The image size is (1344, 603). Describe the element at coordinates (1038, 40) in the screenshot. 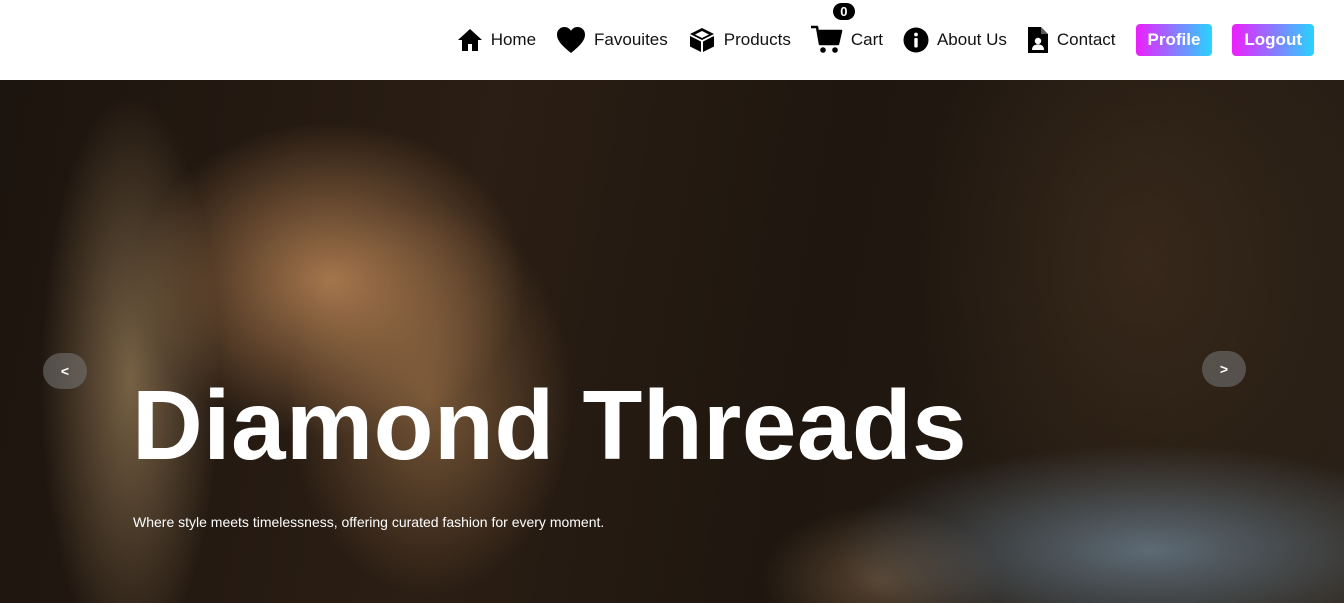

I see `contact-file-icon` at that location.